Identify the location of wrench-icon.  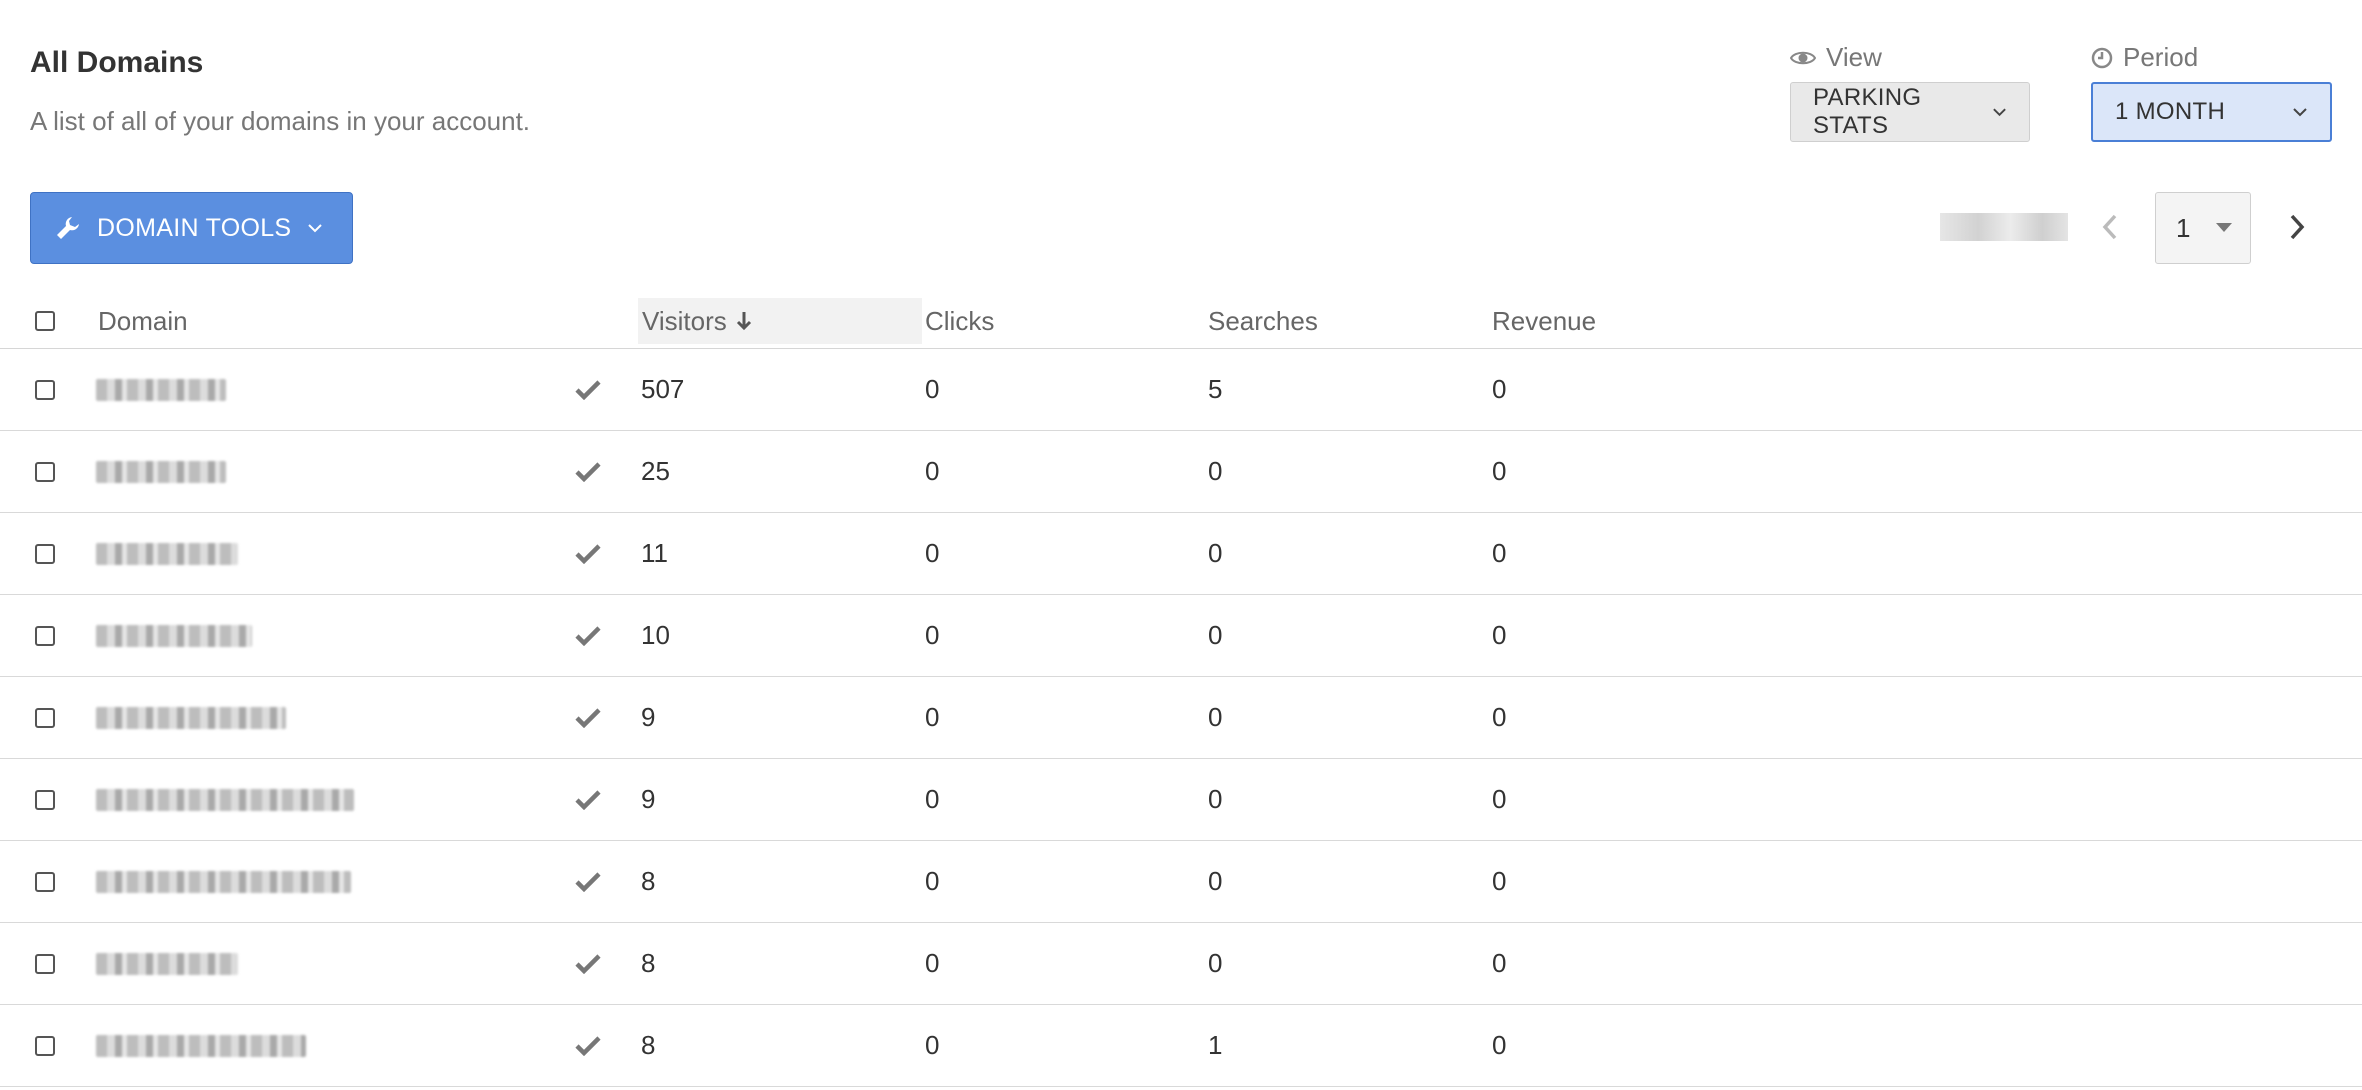
(68, 228).